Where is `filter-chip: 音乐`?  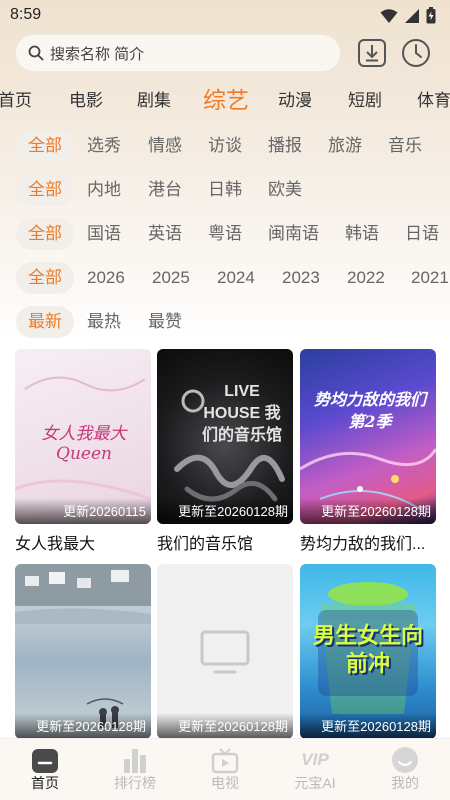 filter-chip: 音乐 is located at coordinates (405, 146).